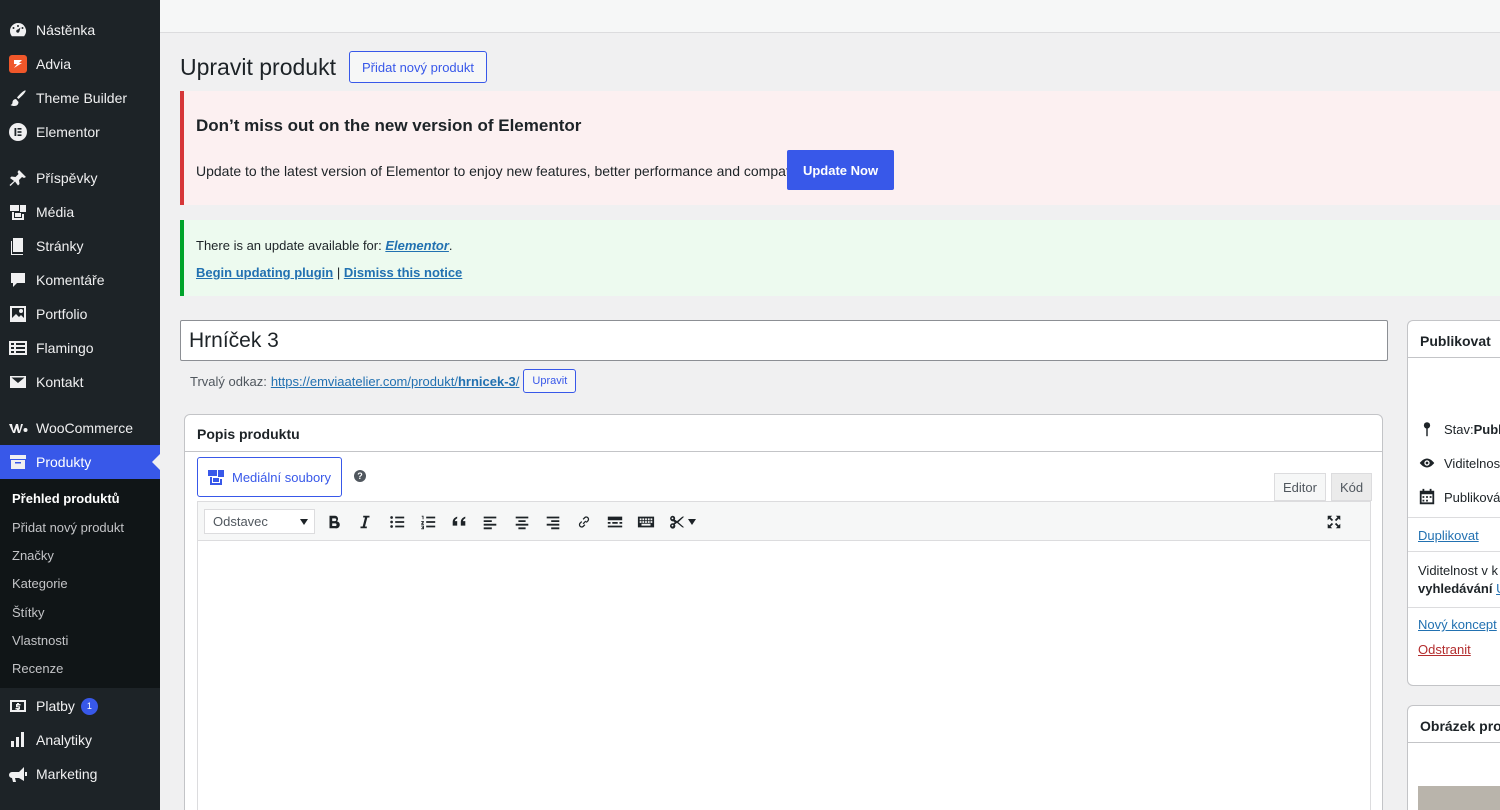 This screenshot has height=810, width=1500. Describe the element at coordinates (360, 476) in the screenshot. I see `help-icon: ?` at that location.